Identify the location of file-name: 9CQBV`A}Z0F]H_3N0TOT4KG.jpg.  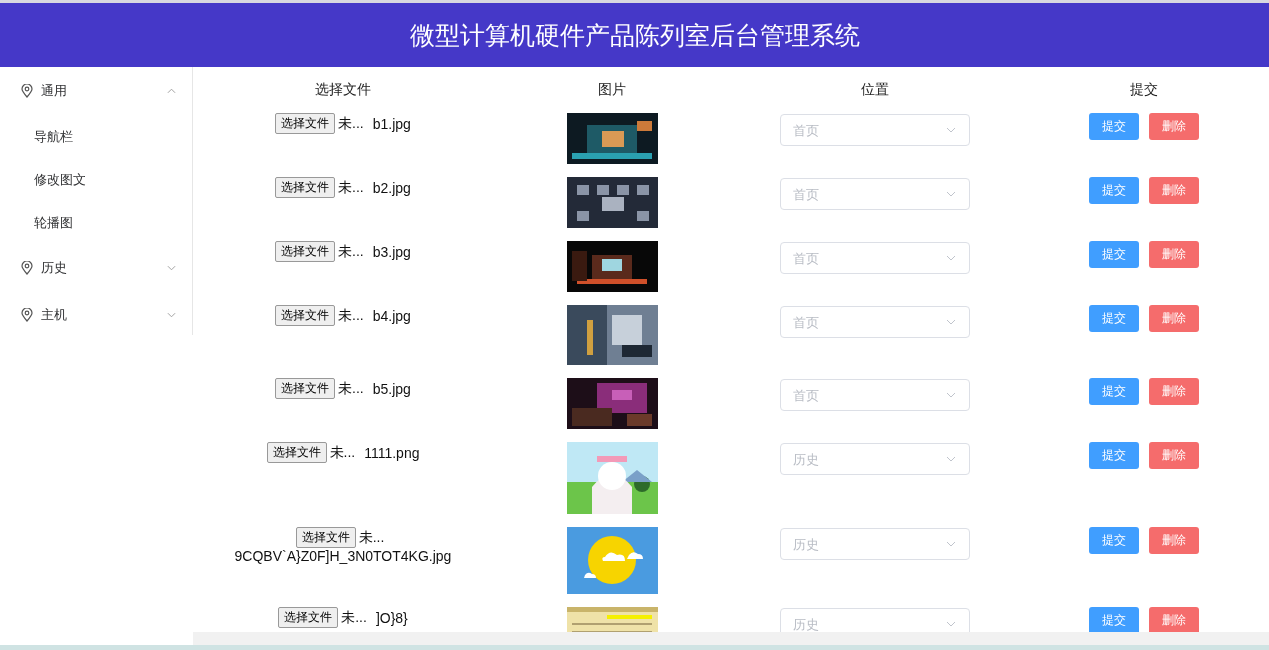
(343, 556).